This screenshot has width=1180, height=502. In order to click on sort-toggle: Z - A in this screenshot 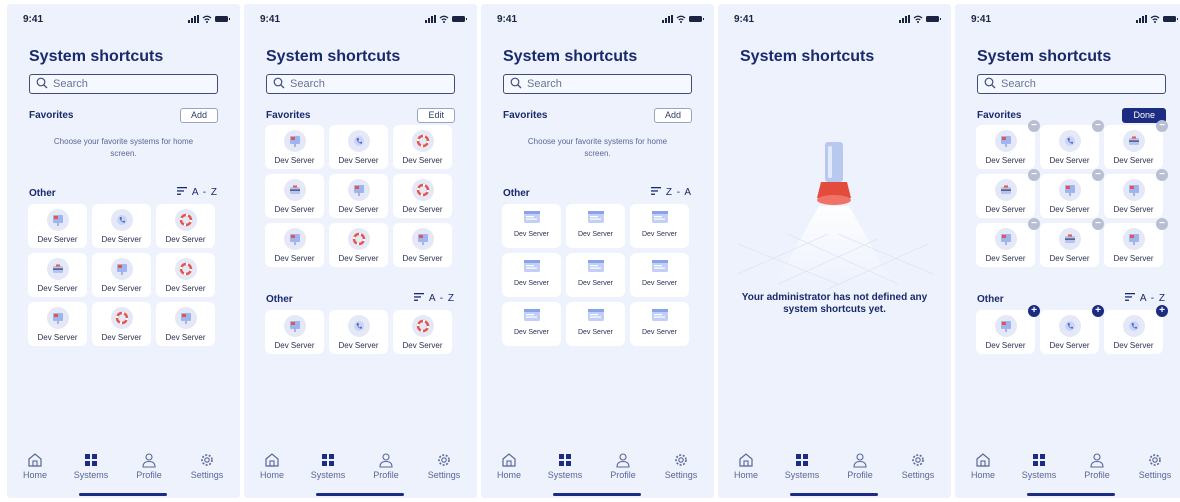, I will do `click(671, 192)`.